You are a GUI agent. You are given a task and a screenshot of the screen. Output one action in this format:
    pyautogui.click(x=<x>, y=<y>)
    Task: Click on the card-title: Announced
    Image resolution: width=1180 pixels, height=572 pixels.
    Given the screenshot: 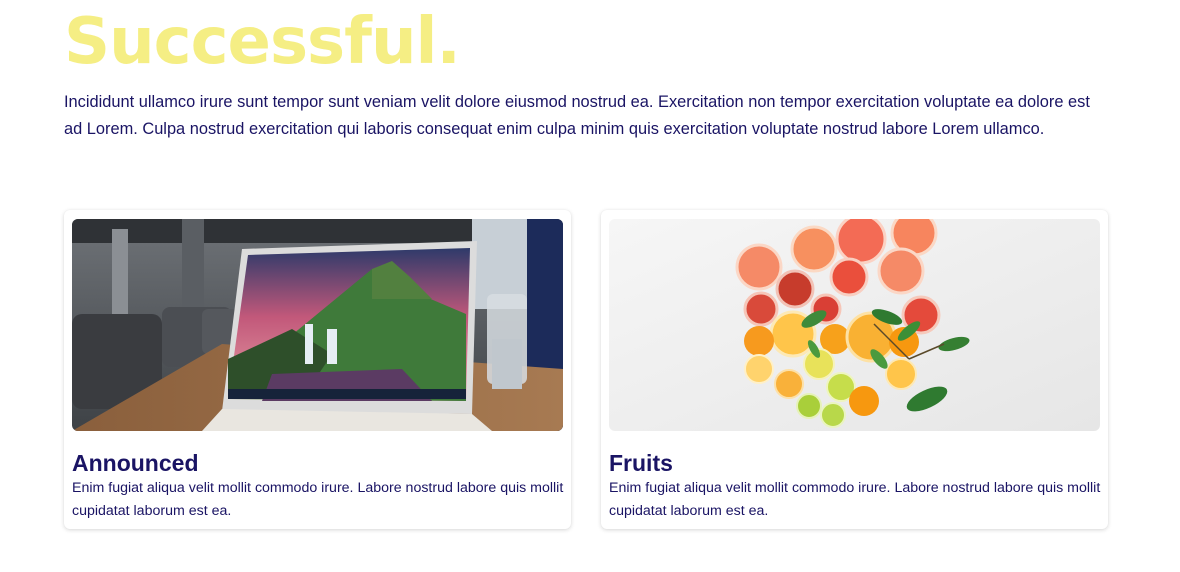 What is the action you would take?
    pyautogui.click(x=135, y=463)
    